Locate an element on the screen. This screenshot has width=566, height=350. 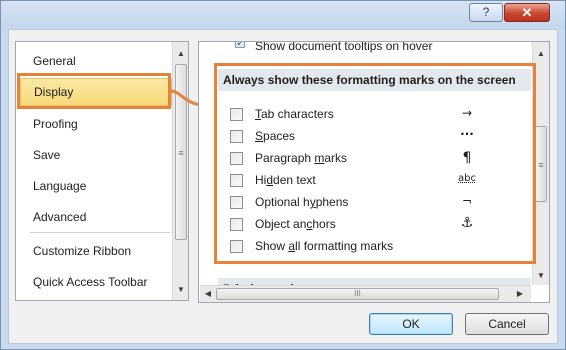
content-scroll-thumb: ≡ is located at coordinates (541, 164).